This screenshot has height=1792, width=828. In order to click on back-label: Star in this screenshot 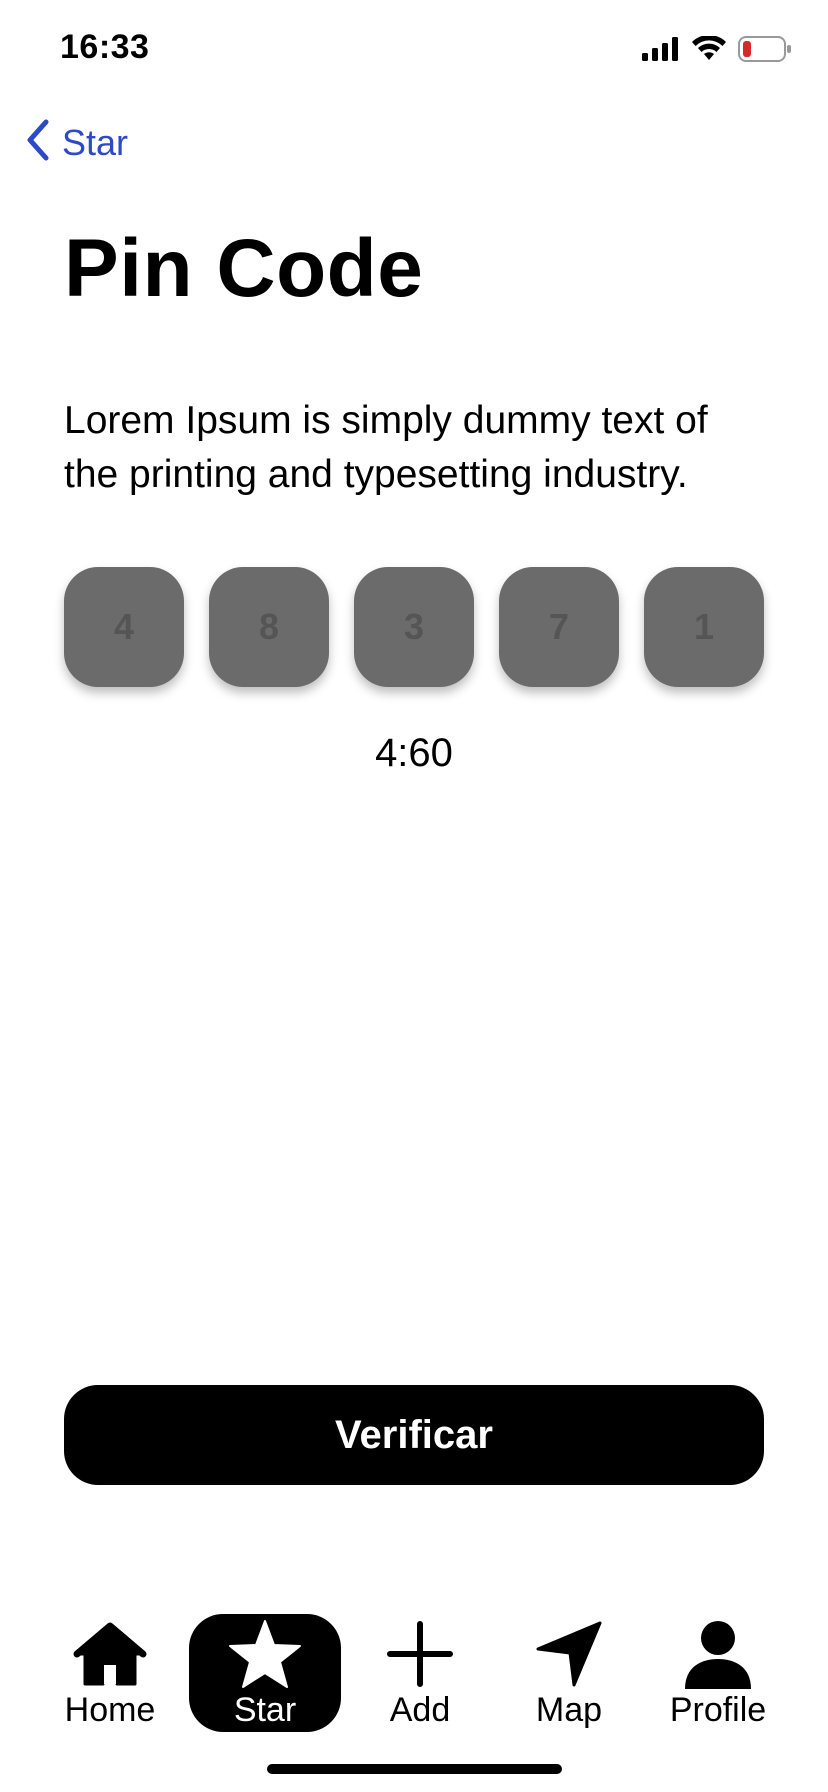, I will do `click(95, 142)`.